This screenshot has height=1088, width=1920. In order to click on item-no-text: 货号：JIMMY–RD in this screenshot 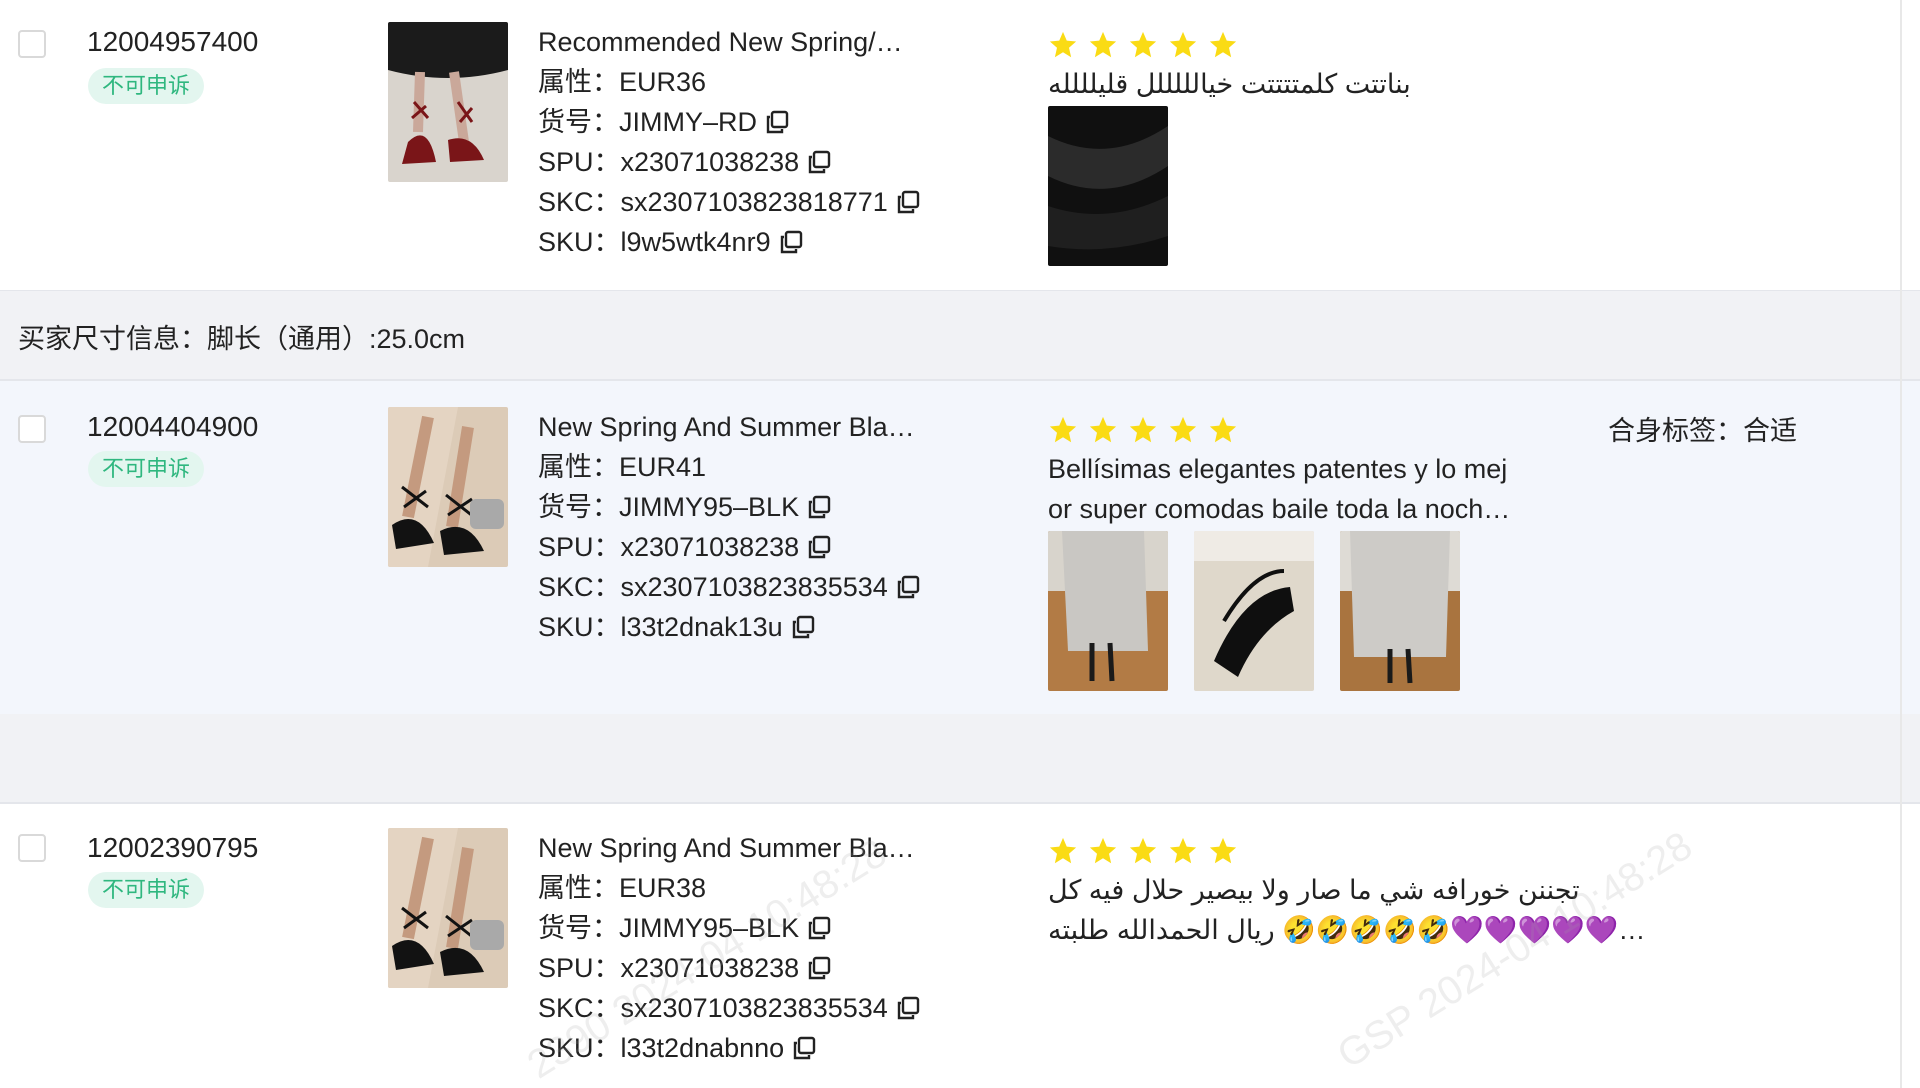, I will do `click(648, 122)`.